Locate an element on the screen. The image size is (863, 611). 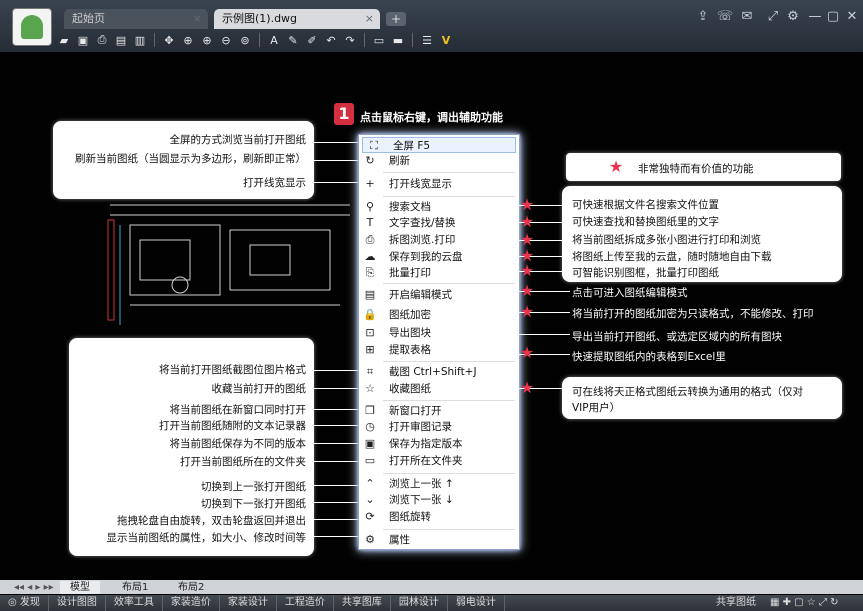
folder-icon: ▭ is located at coordinates (370, 460).